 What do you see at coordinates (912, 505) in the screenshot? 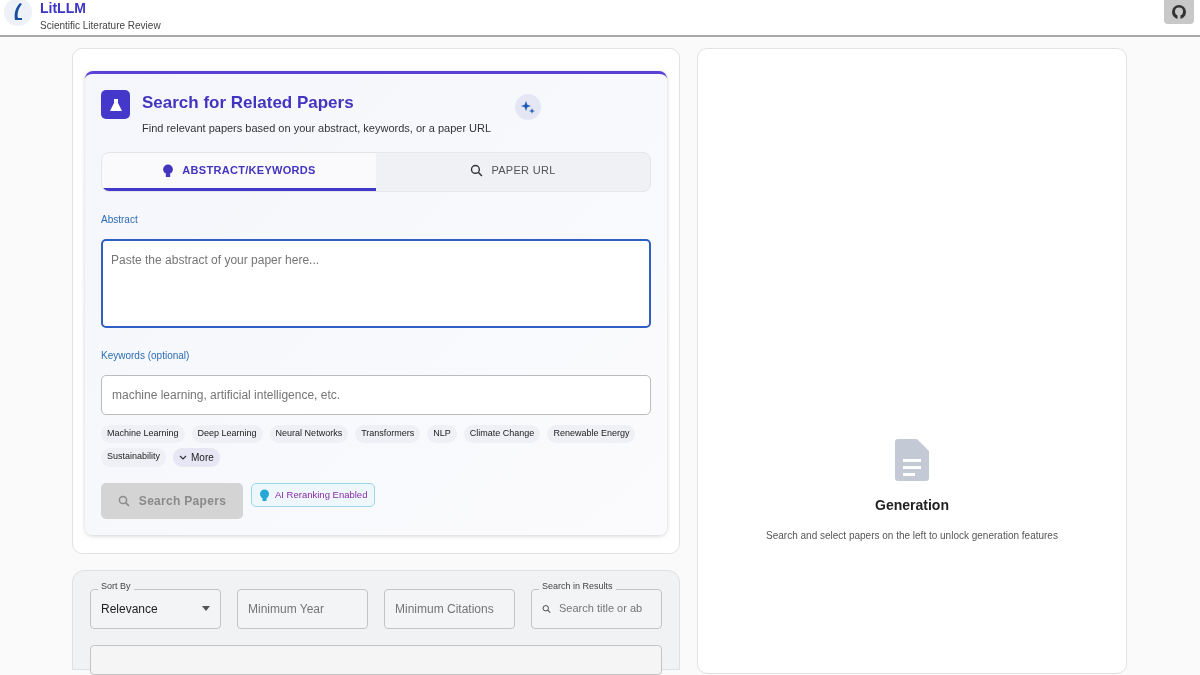
I see `panel-title: Generation` at bounding box center [912, 505].